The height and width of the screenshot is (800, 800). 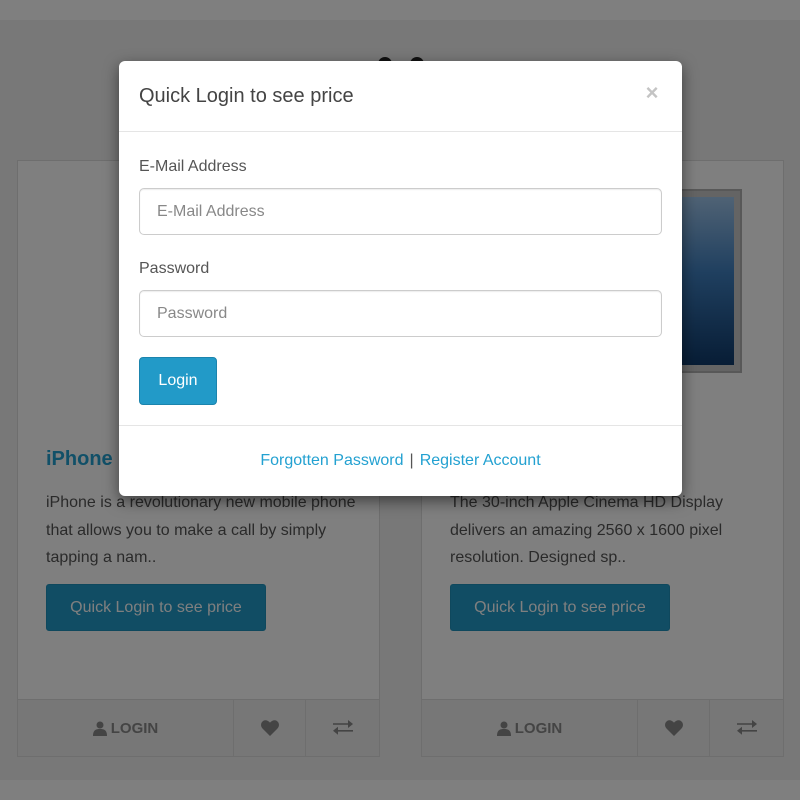 What do you see at coordinates (400, 211) in the screenshot?
I see `email-input` at bounding box center [400, 211].